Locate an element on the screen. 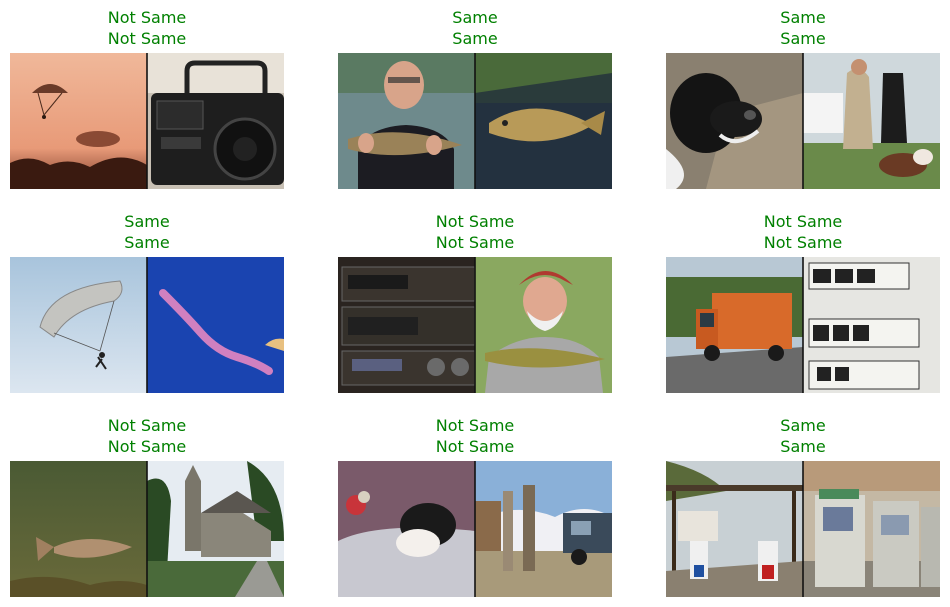 The width and height of the screenshot is (950, 607). dog-show-image is located at coordinates (871, 121).